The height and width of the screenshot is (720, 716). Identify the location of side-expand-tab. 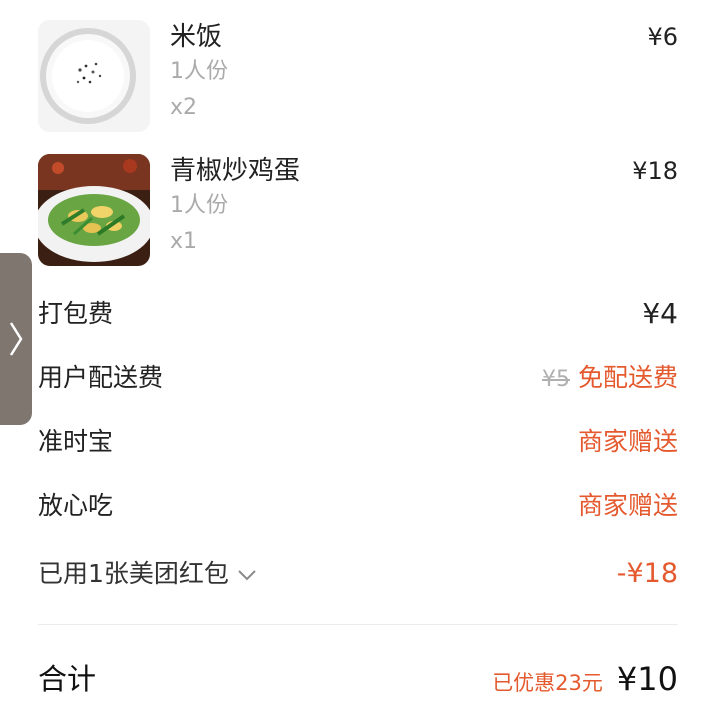
(16, 339).